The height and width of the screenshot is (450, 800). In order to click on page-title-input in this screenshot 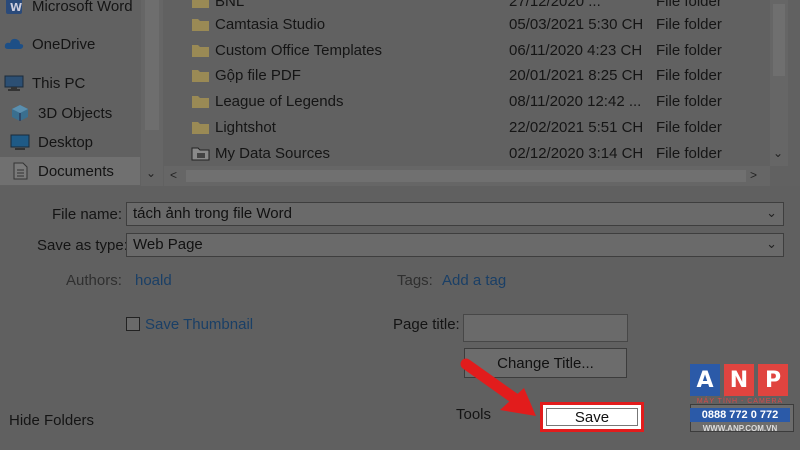, I will do `click(545, 328)`.